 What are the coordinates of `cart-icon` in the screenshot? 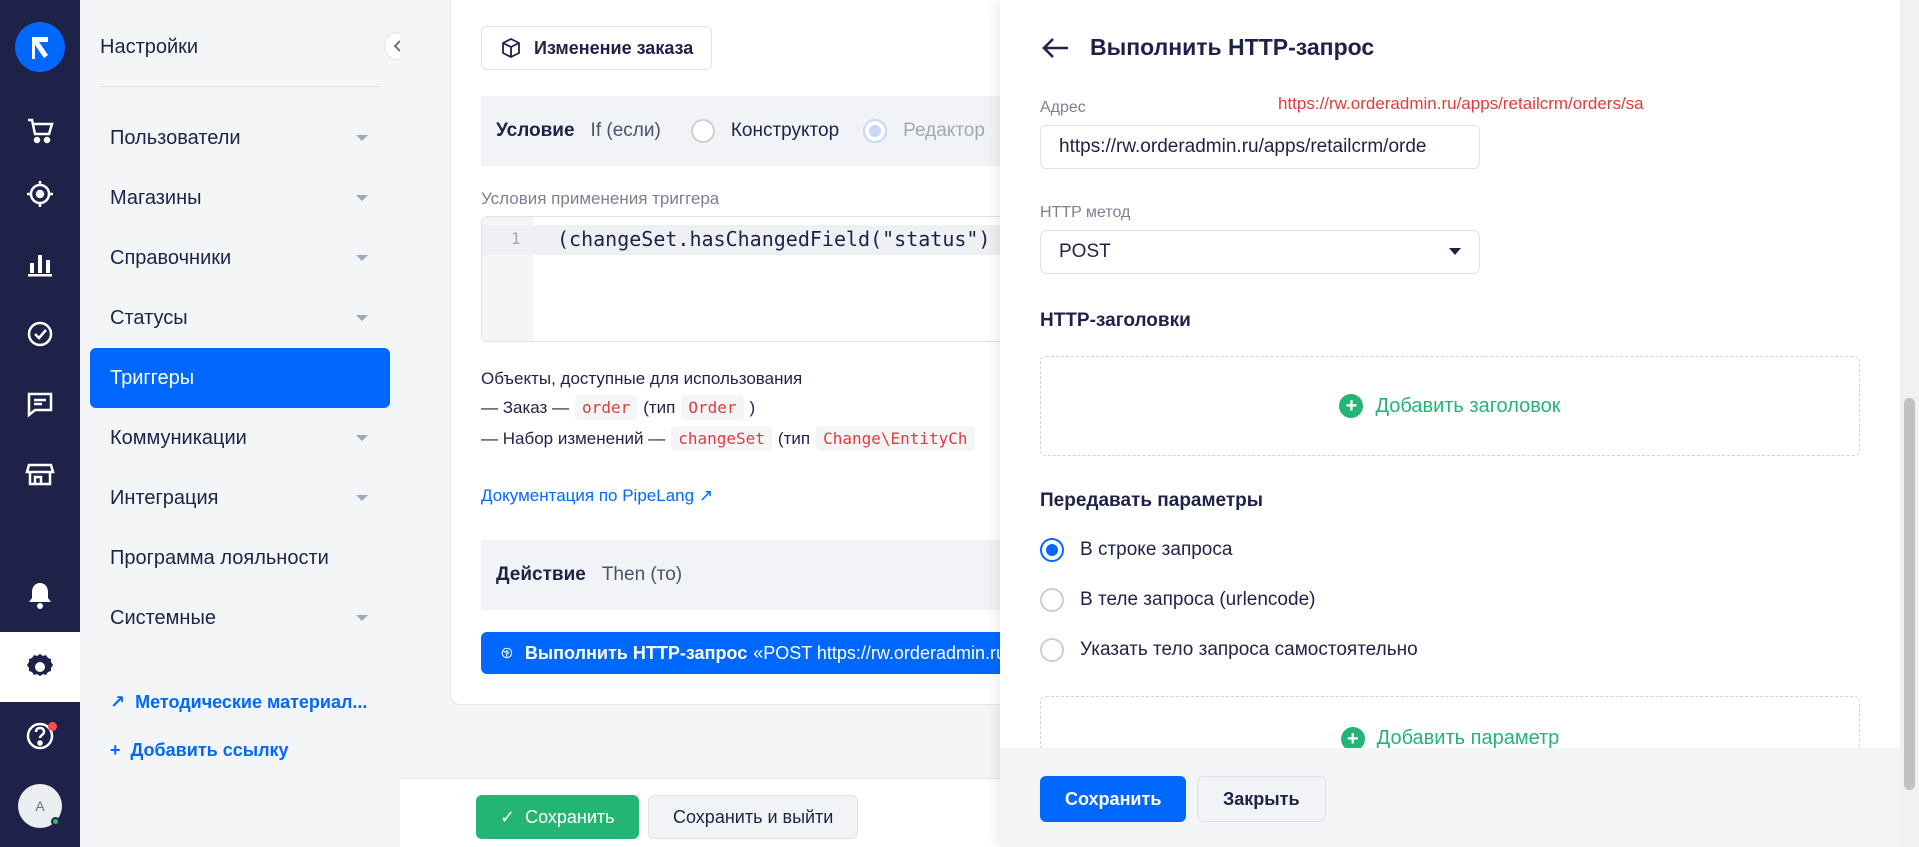 It's located at (40, 130).